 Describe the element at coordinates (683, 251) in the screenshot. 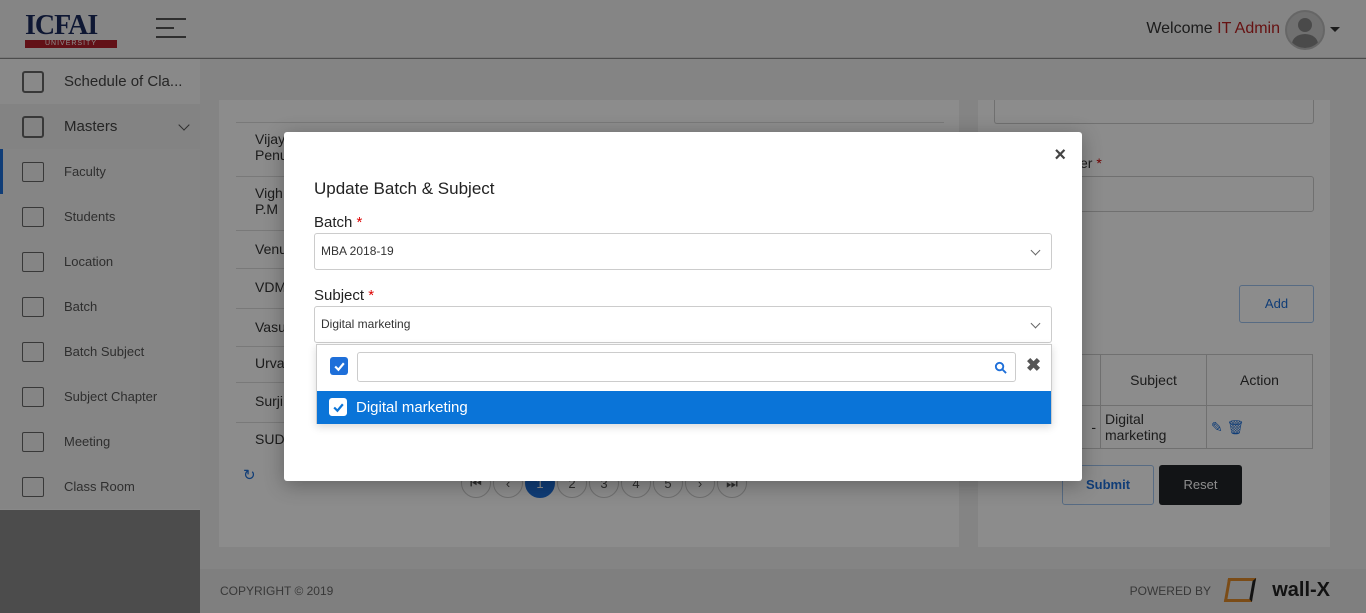

I see `batch-select: MBA 2018-19` at that location.